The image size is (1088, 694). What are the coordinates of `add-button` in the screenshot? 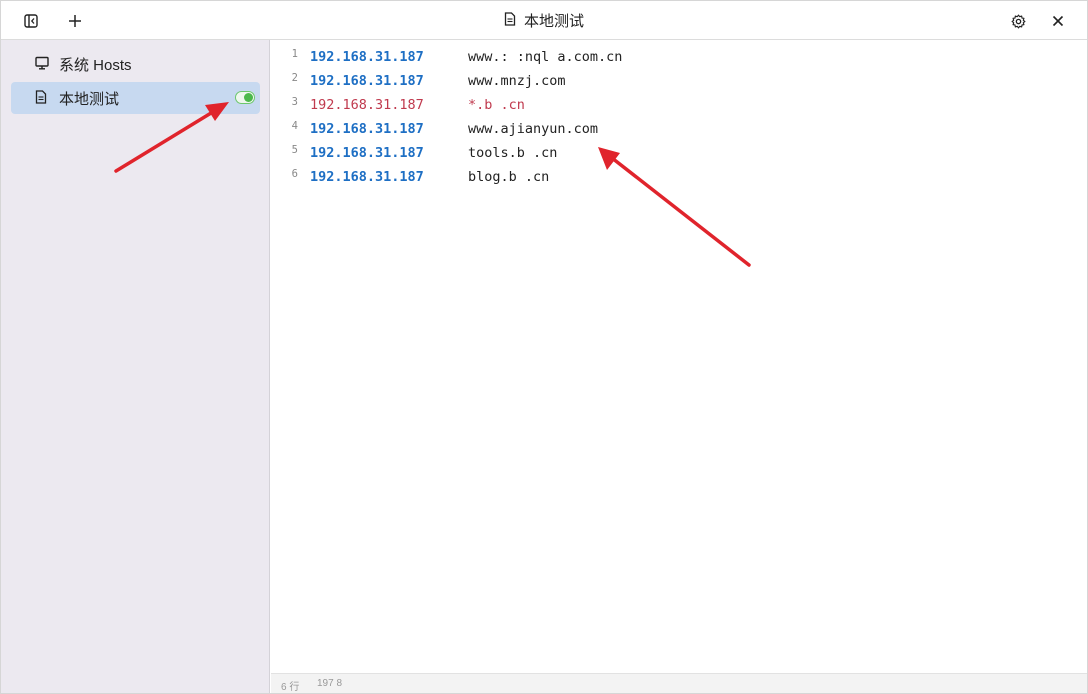 It's located at (75, 21).